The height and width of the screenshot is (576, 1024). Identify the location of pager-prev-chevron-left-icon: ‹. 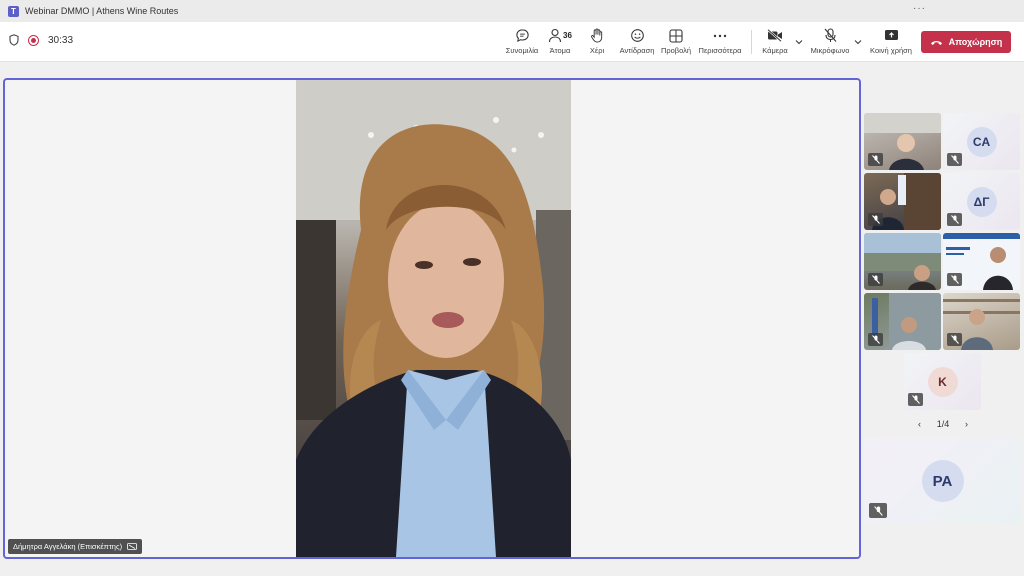
(919, 424).